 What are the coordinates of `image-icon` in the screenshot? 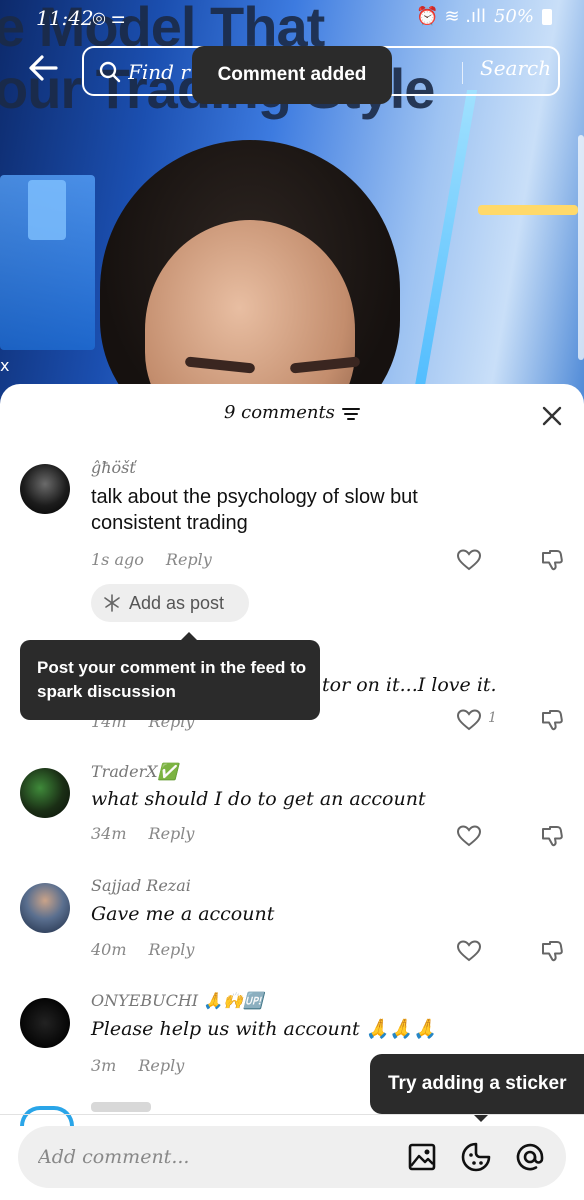 It's located at (422, 1157).